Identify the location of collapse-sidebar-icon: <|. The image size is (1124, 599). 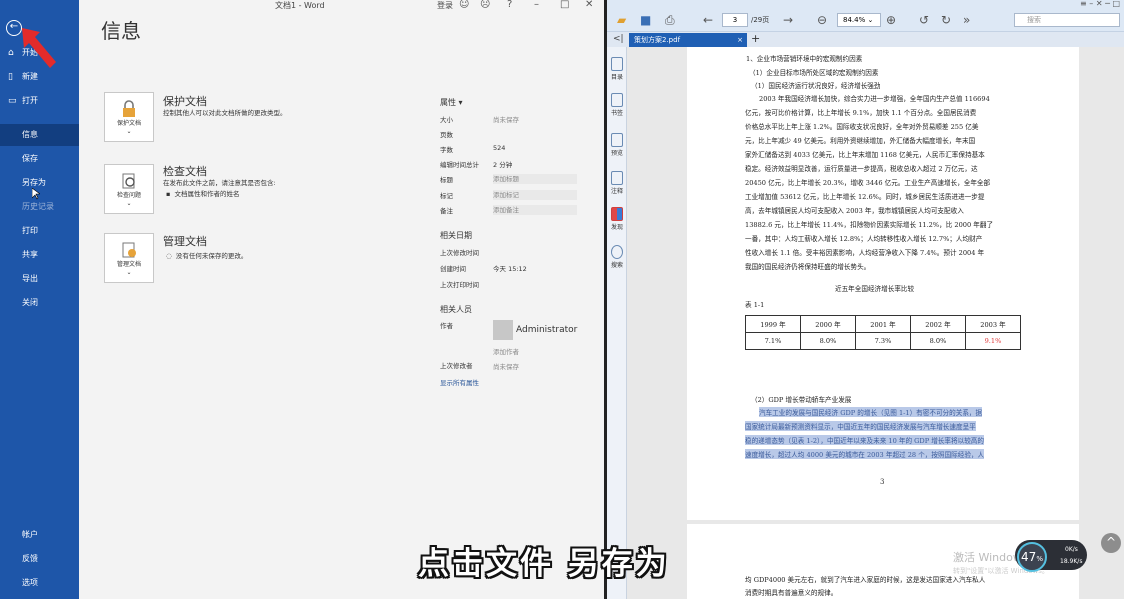
(618, 39).